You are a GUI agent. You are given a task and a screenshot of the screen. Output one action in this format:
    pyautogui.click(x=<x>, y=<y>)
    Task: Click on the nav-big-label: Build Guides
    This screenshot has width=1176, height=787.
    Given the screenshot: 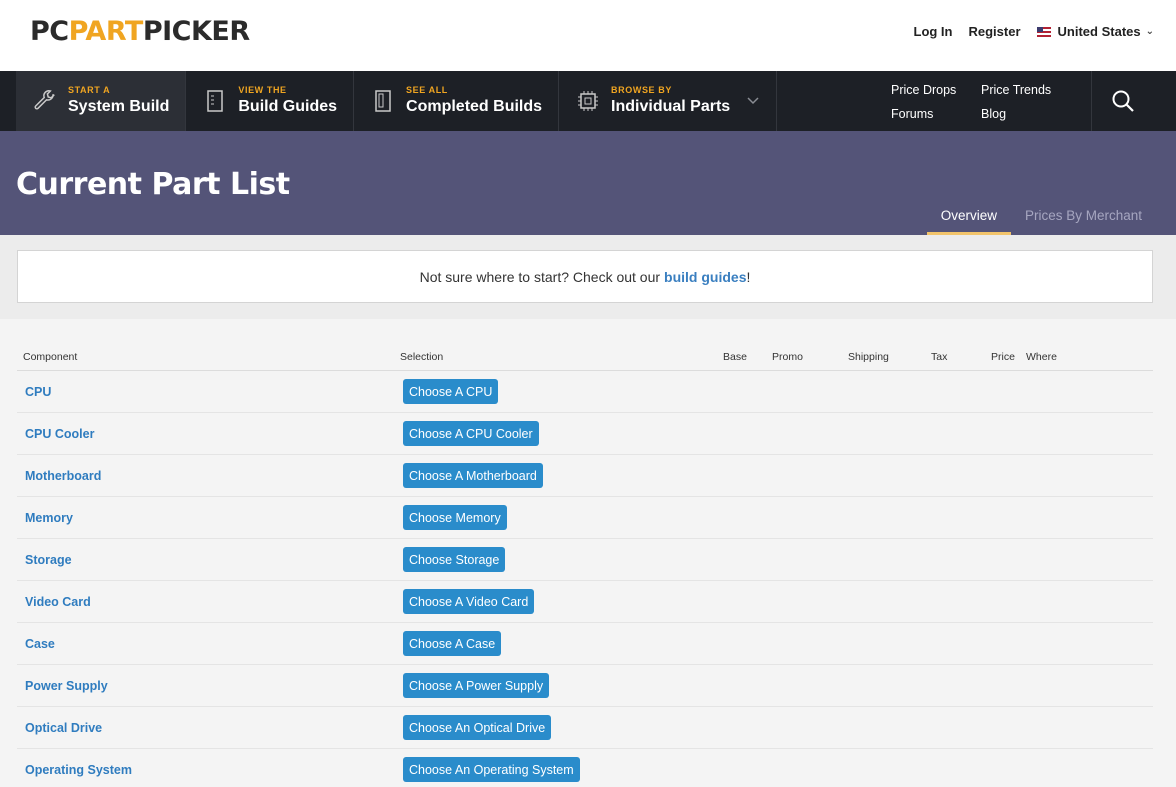 What is the action you would take?
    pyautogui.click(x=288, y=106)
    